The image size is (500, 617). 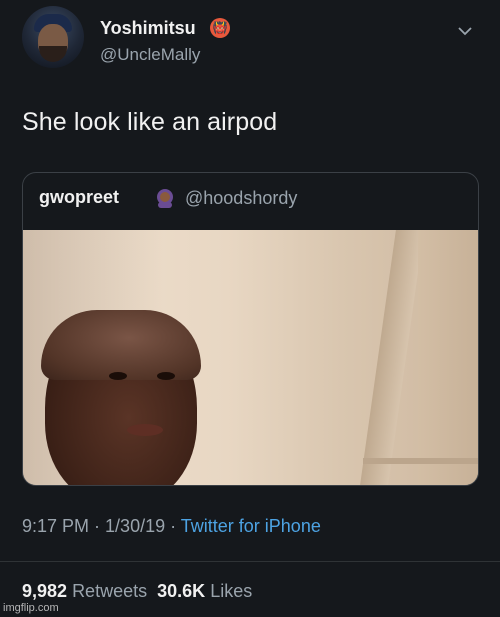 What do you see at coordinates (392, 357) in the screenshot?
I see `photo-door-frame` at bounding box center [392, 357].